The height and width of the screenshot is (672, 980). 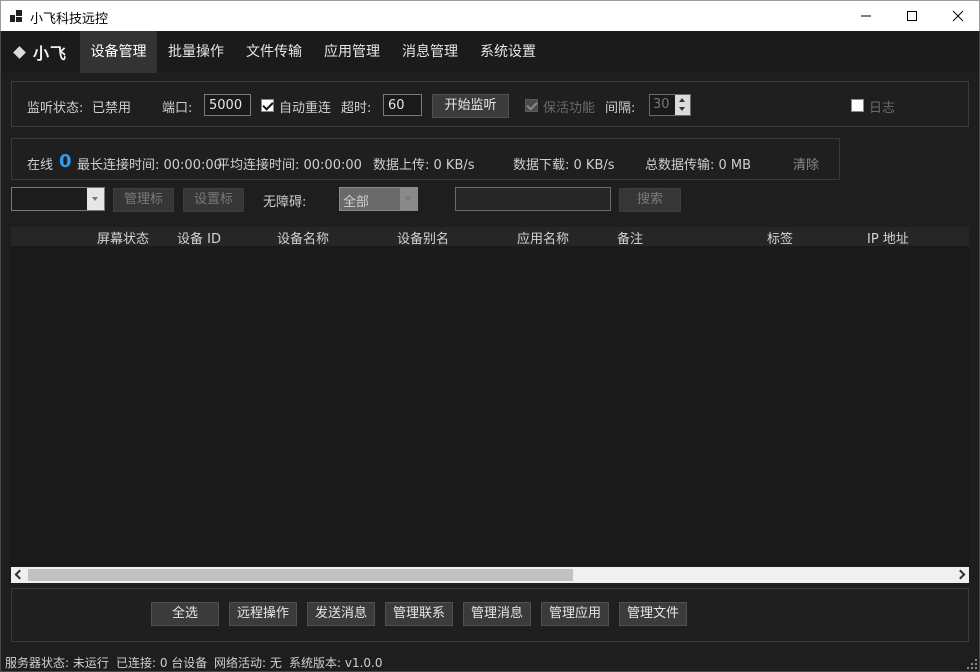 What do you see at coordinates (882, 108) in the screenshot?
I see `log-label: 日志` at bounding box center [882, 108].